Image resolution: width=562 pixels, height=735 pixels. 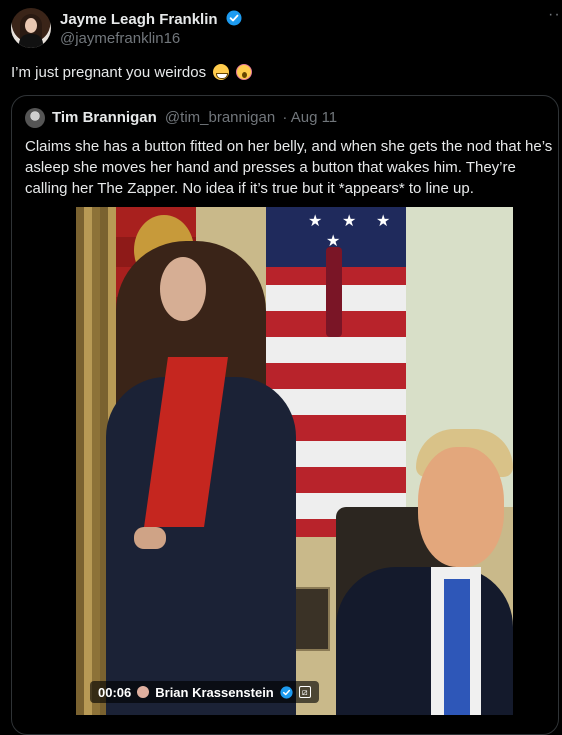 What do you see at coordinates (214, 692) in the screenshot?
I see `video-source-name: Brian Krassenstein` at bounding box center [214, 692].